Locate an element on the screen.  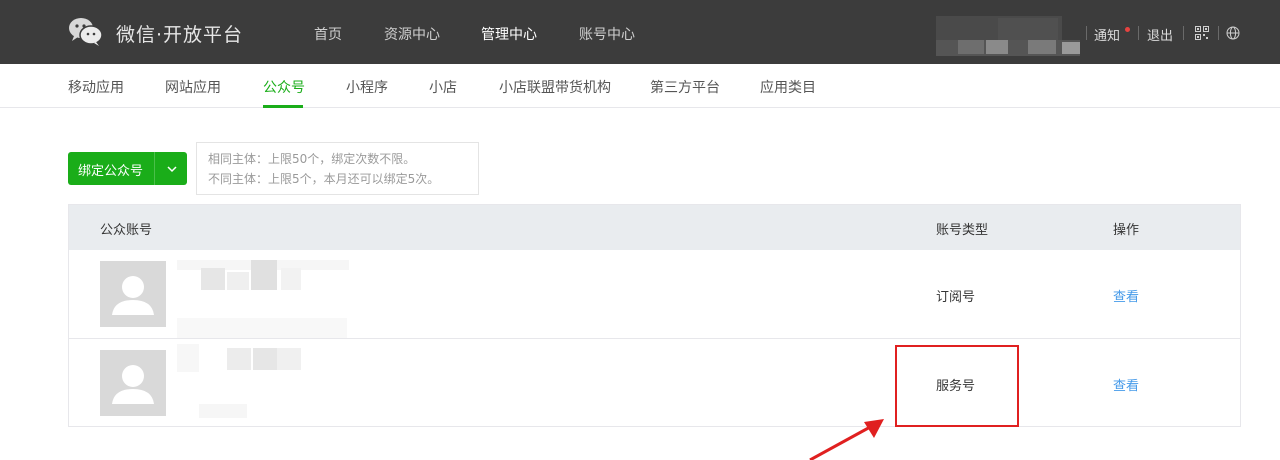
table-header: 公众账号 账号类型 操作 is located at coordinates (654, 227).